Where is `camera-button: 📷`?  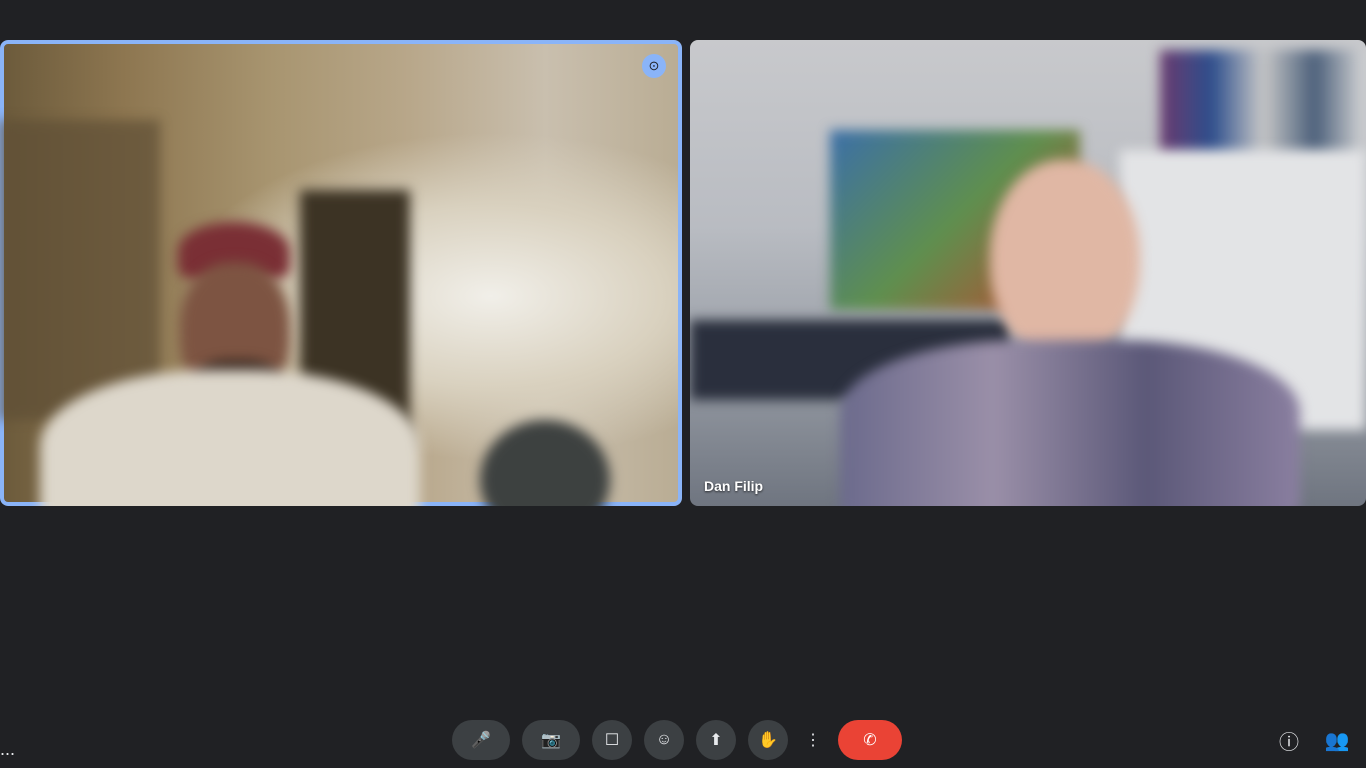 camera-button: 📷 is located at coordinates (551, 740).